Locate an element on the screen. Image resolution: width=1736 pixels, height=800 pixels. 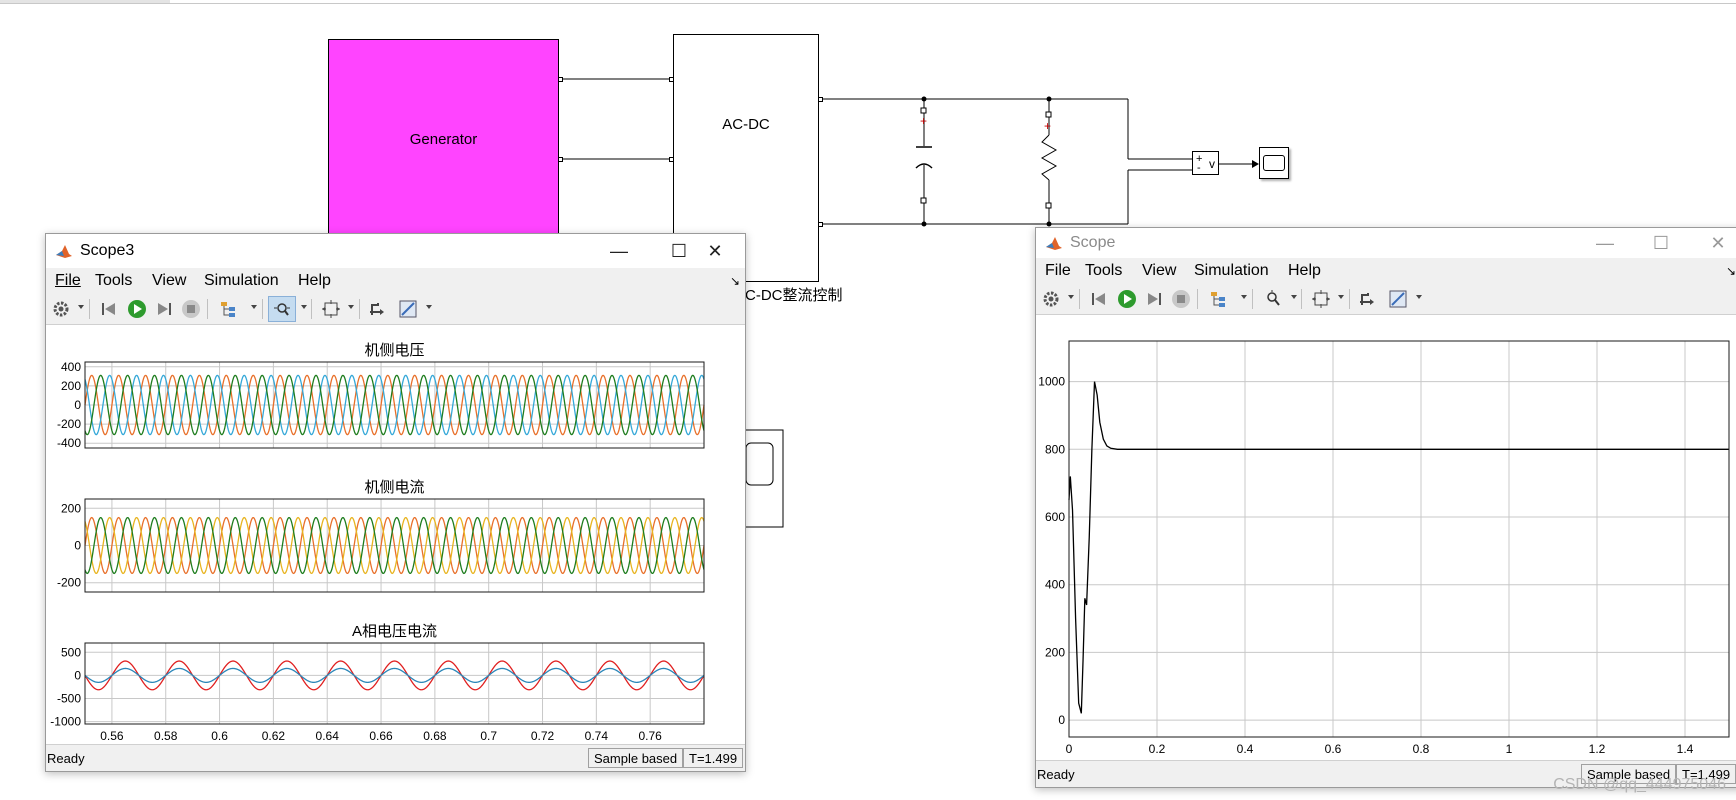
close-icon: ✕ is located at coordinates (715, 250).